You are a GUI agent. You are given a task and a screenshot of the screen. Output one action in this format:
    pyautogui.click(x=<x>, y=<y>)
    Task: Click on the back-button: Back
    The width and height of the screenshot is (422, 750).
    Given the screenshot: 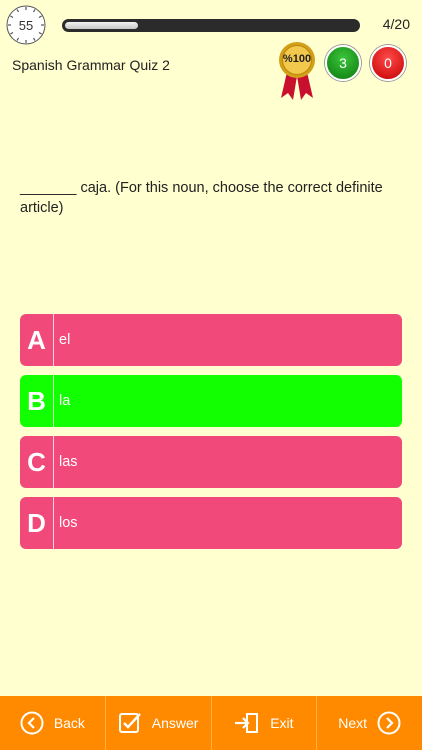 What is the action you would take?
    pyautogui.click(x=53, y=723)
    